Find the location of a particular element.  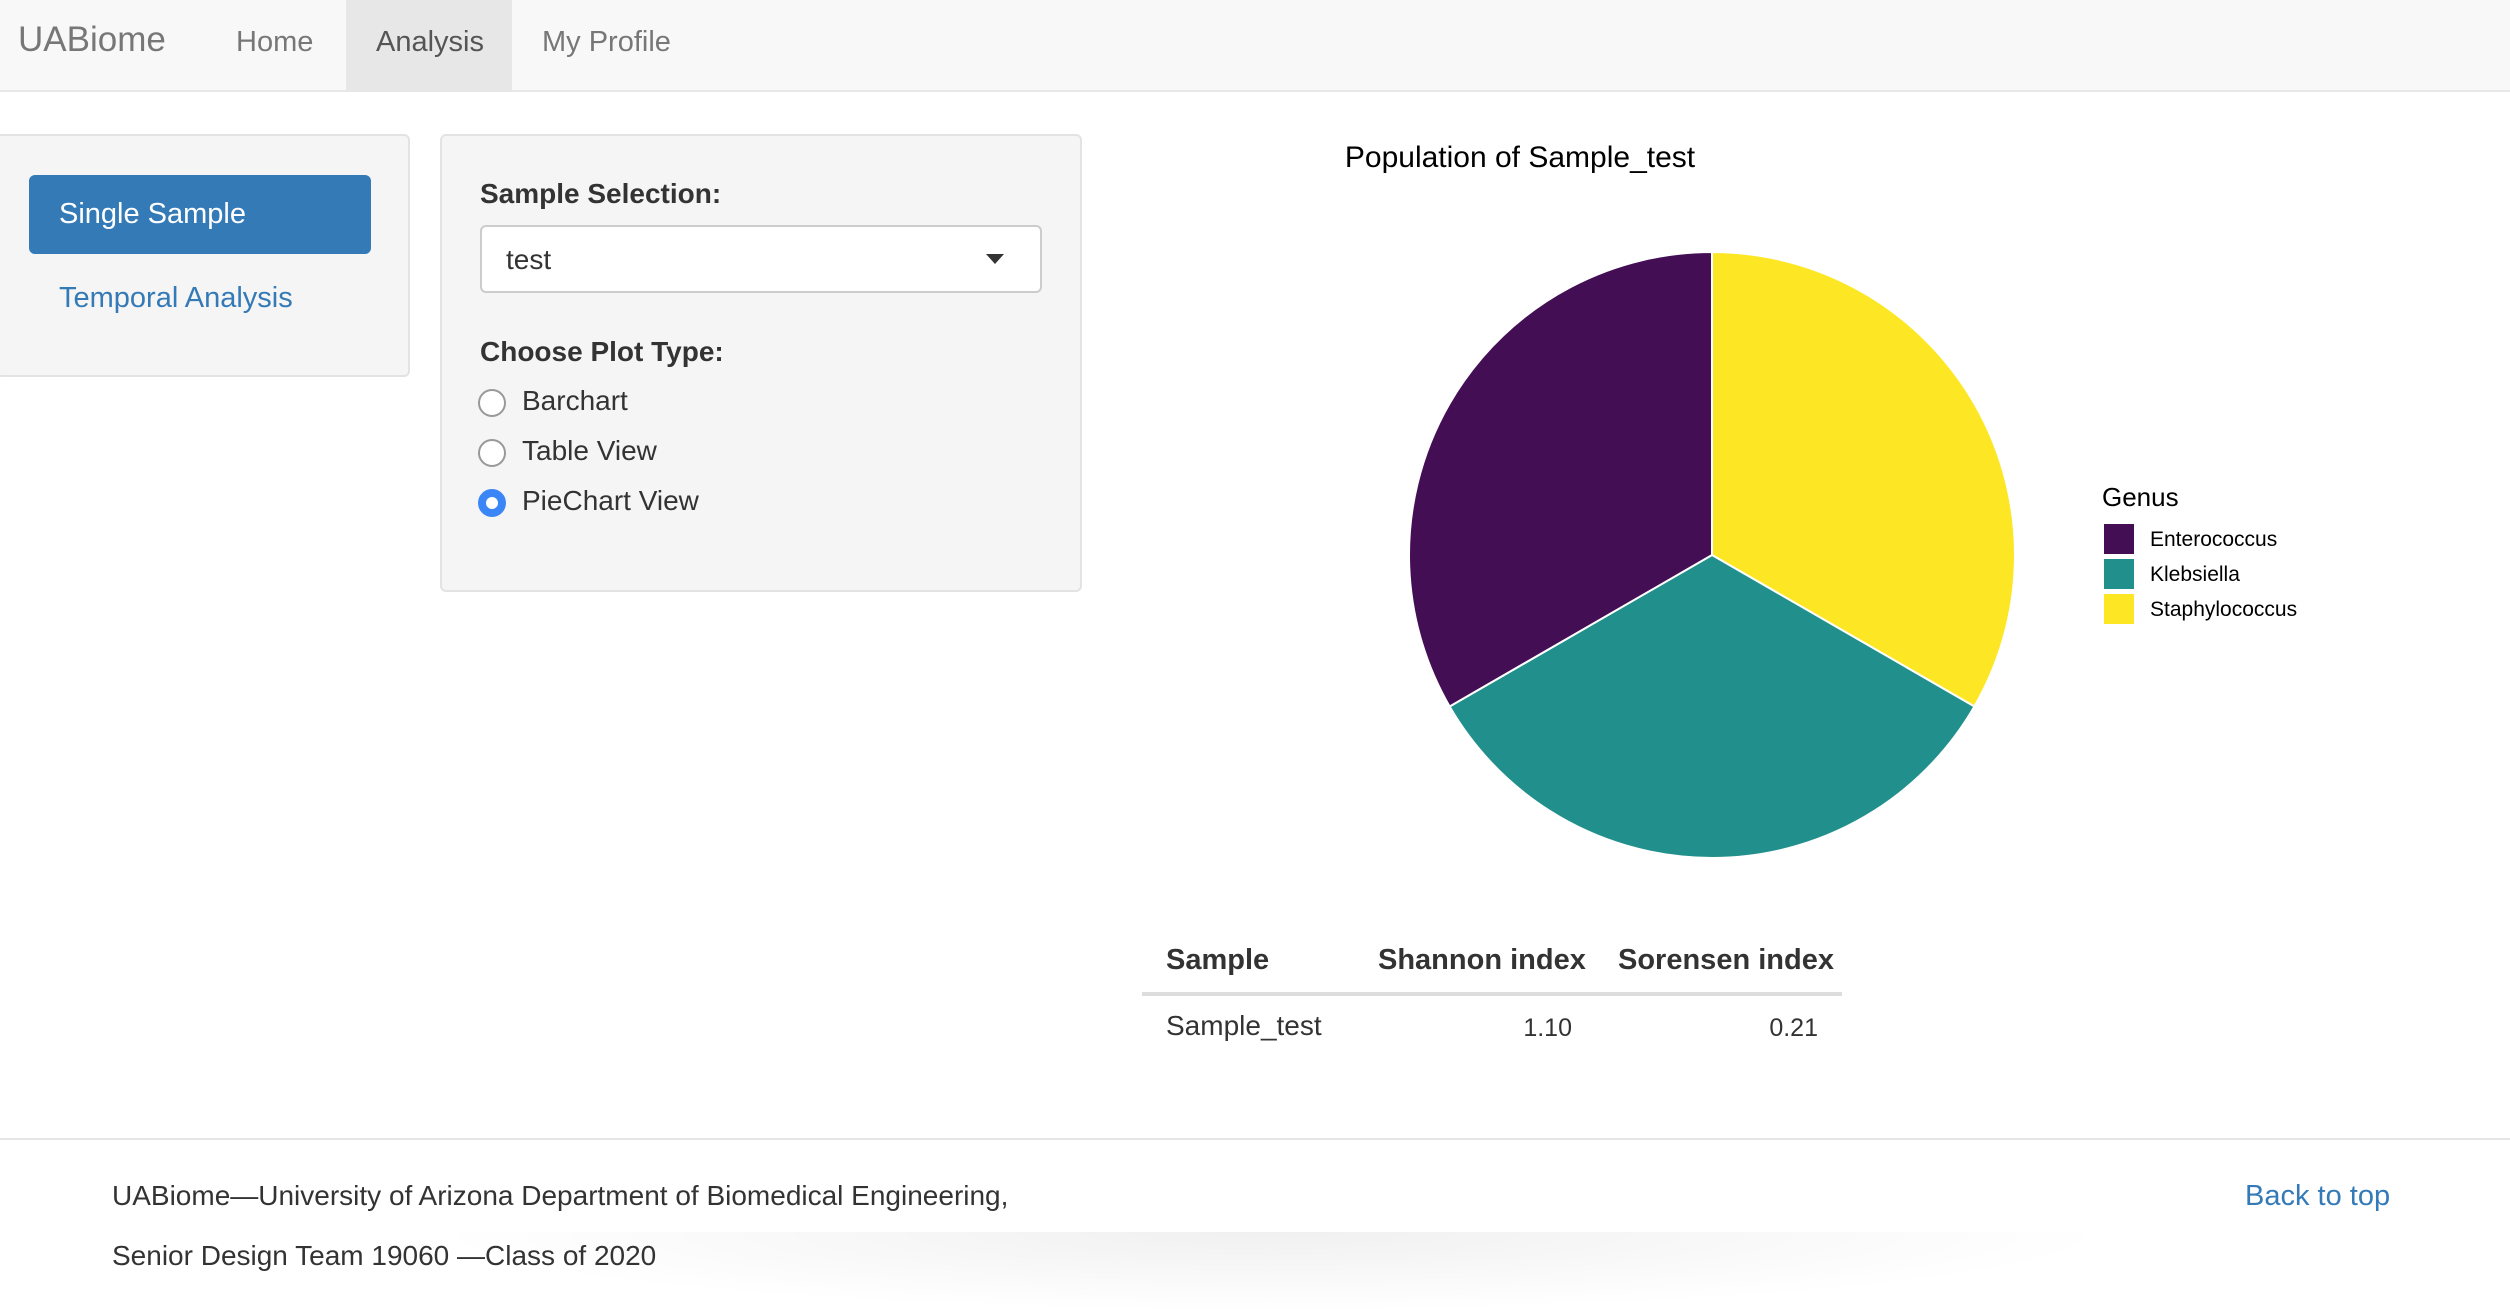

footer-divider is located at coordinates (1255, 1139).